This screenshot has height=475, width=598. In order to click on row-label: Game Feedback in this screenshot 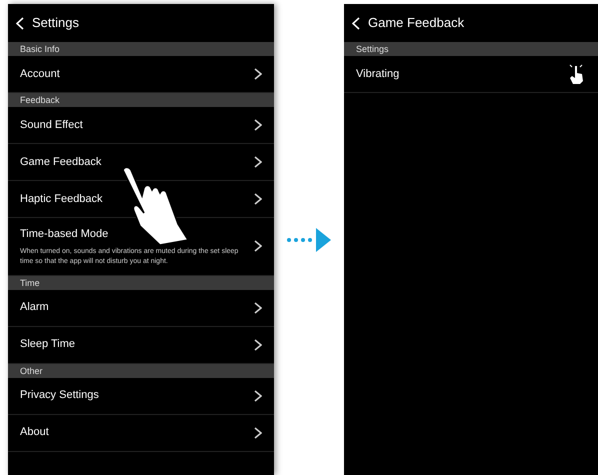, I will do `click(61, 162)`.